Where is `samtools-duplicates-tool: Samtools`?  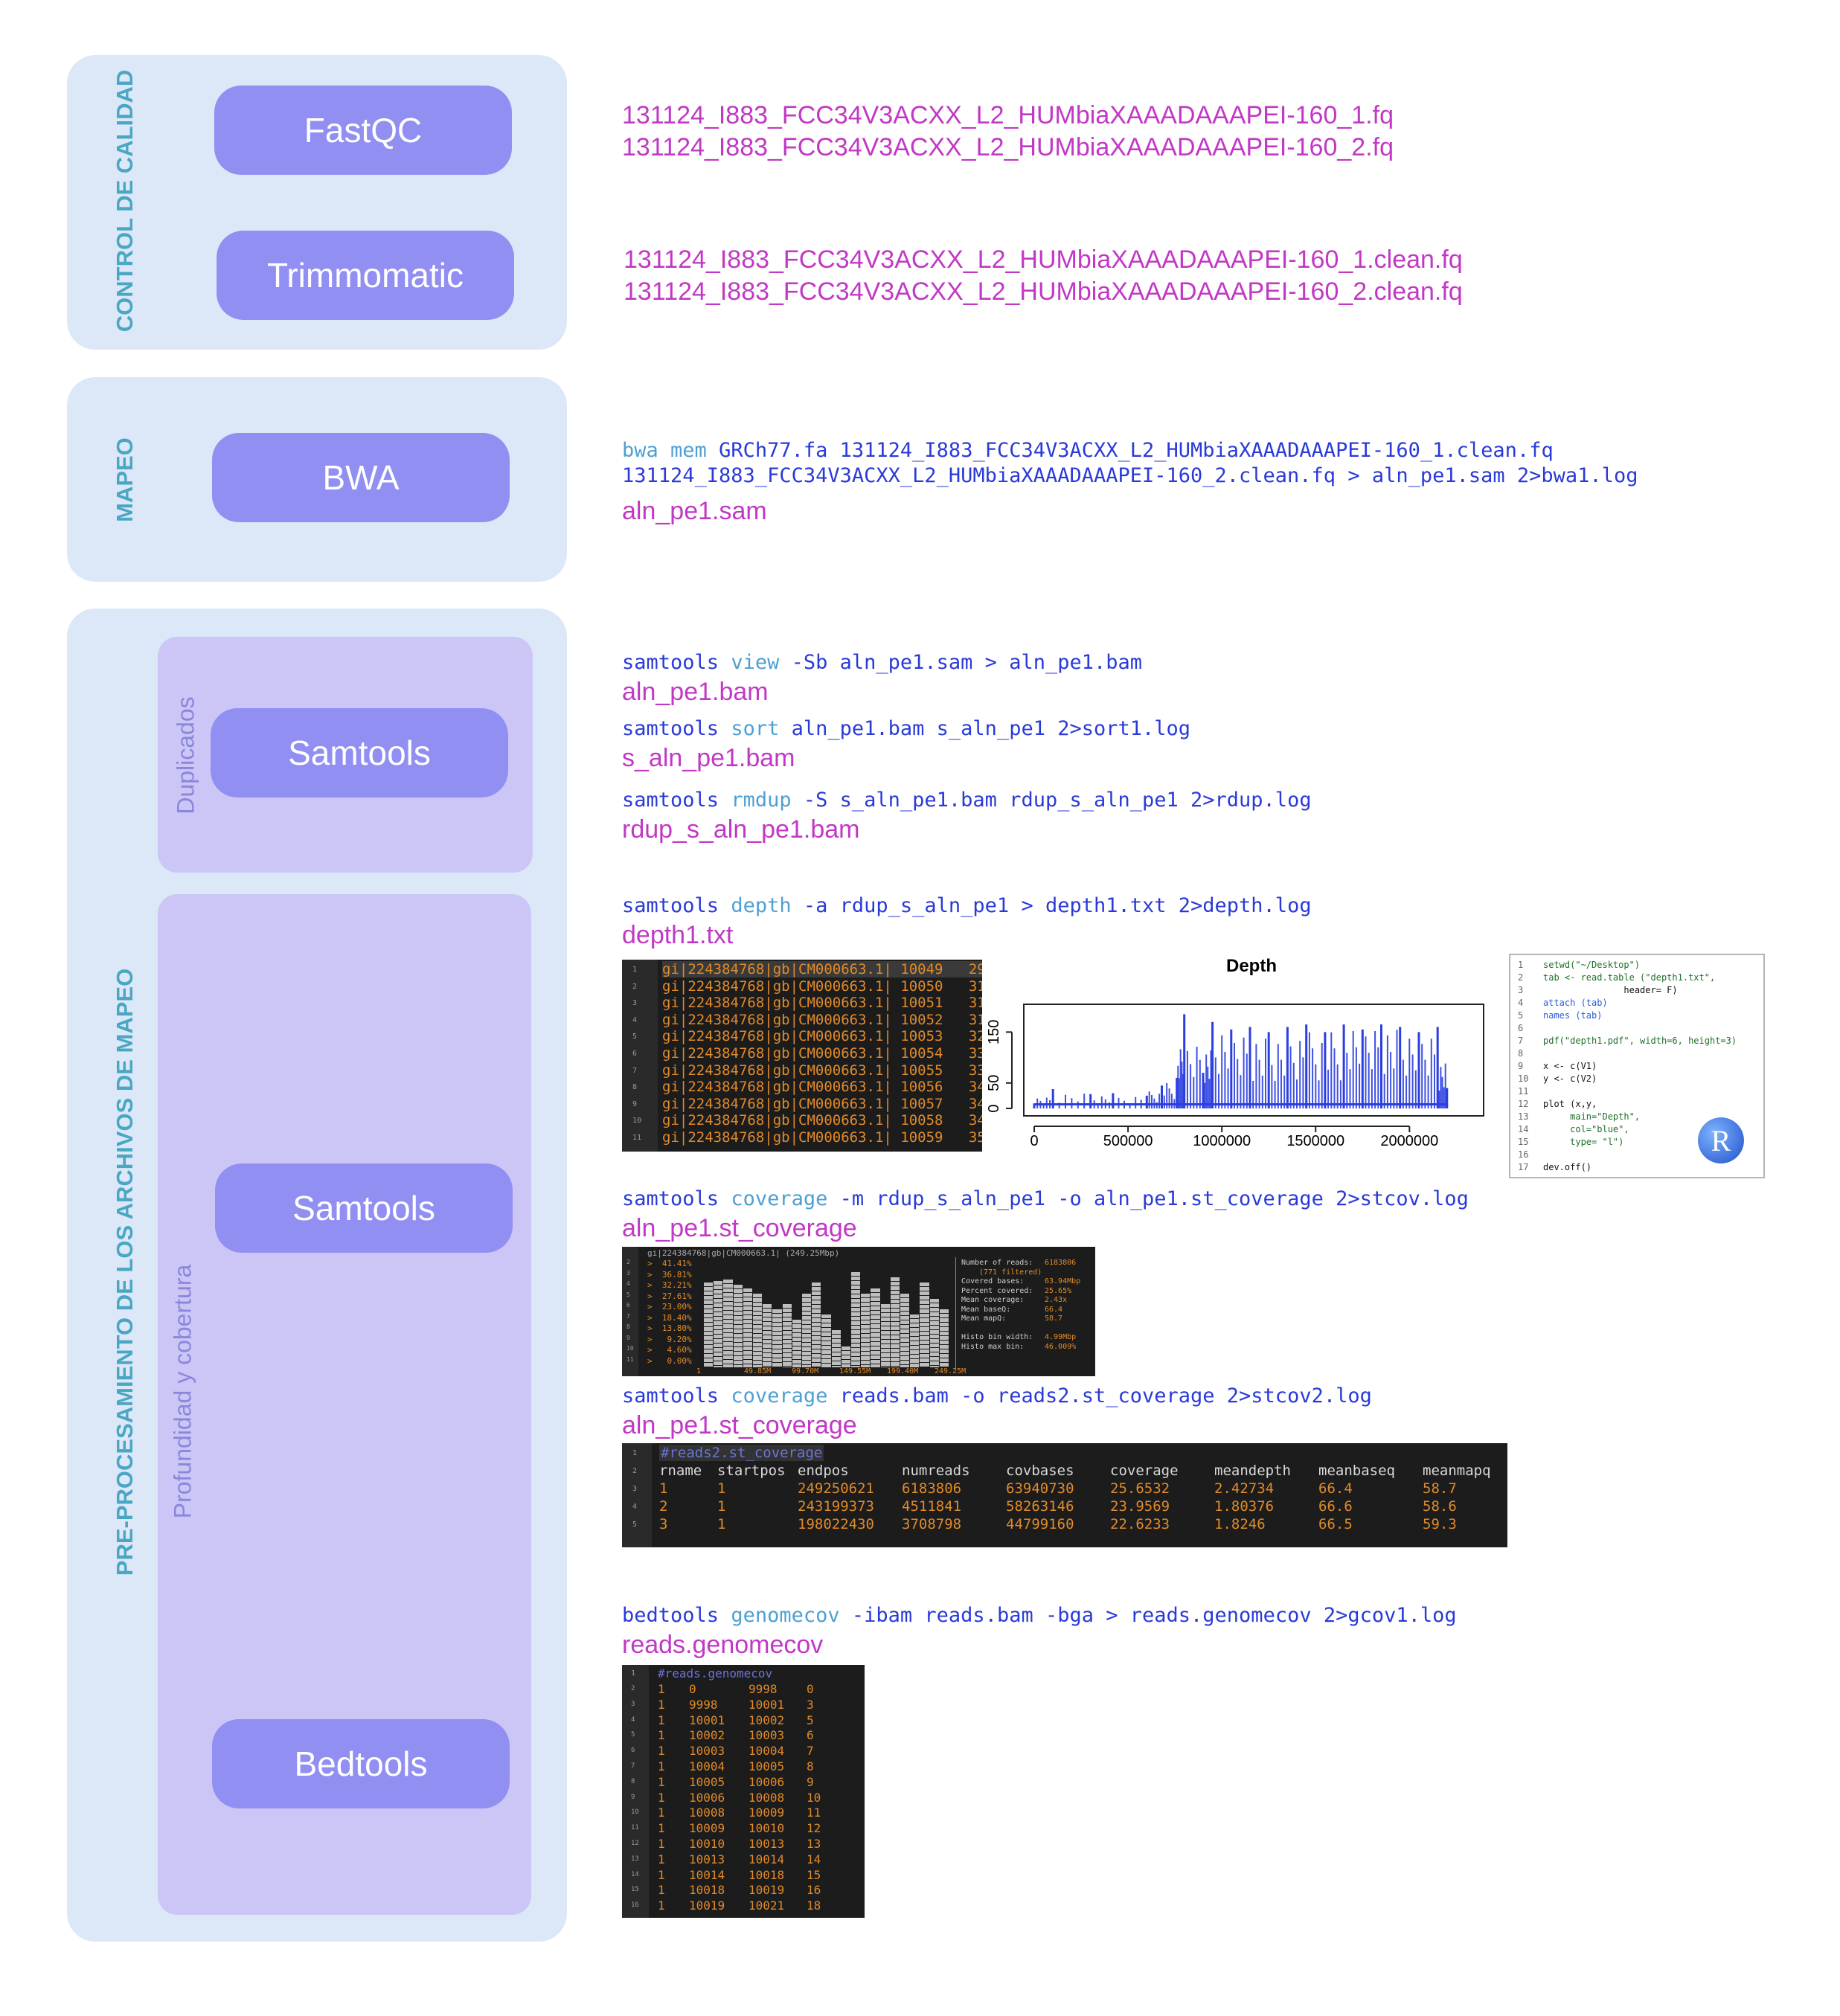 samtools-duplicates-tool: Samtools is located at coordinates (359, 753).